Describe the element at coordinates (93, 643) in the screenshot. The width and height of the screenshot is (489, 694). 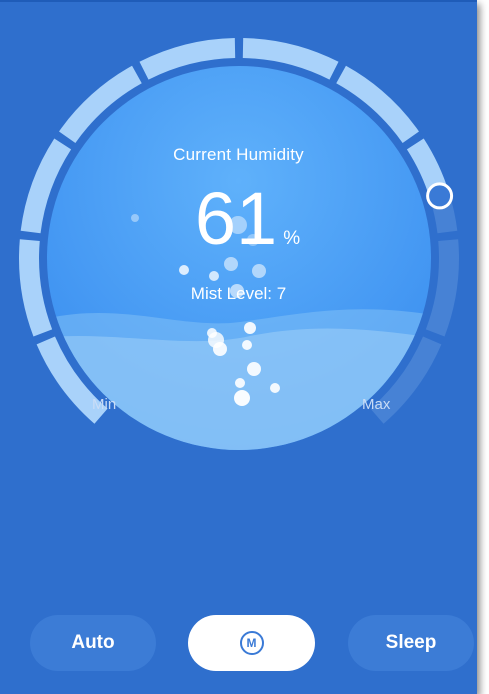
I see `auto-mode-button: Auto` at that location.